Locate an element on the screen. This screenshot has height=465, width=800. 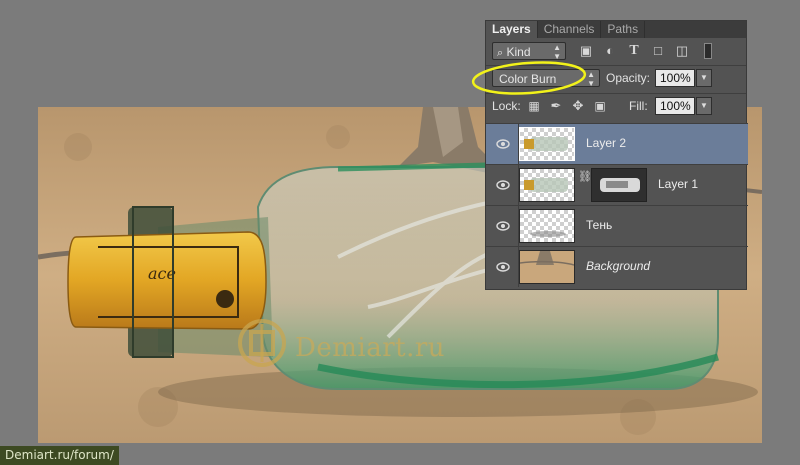
layer-mask-thumbnail is located at coordinates (619, 185).